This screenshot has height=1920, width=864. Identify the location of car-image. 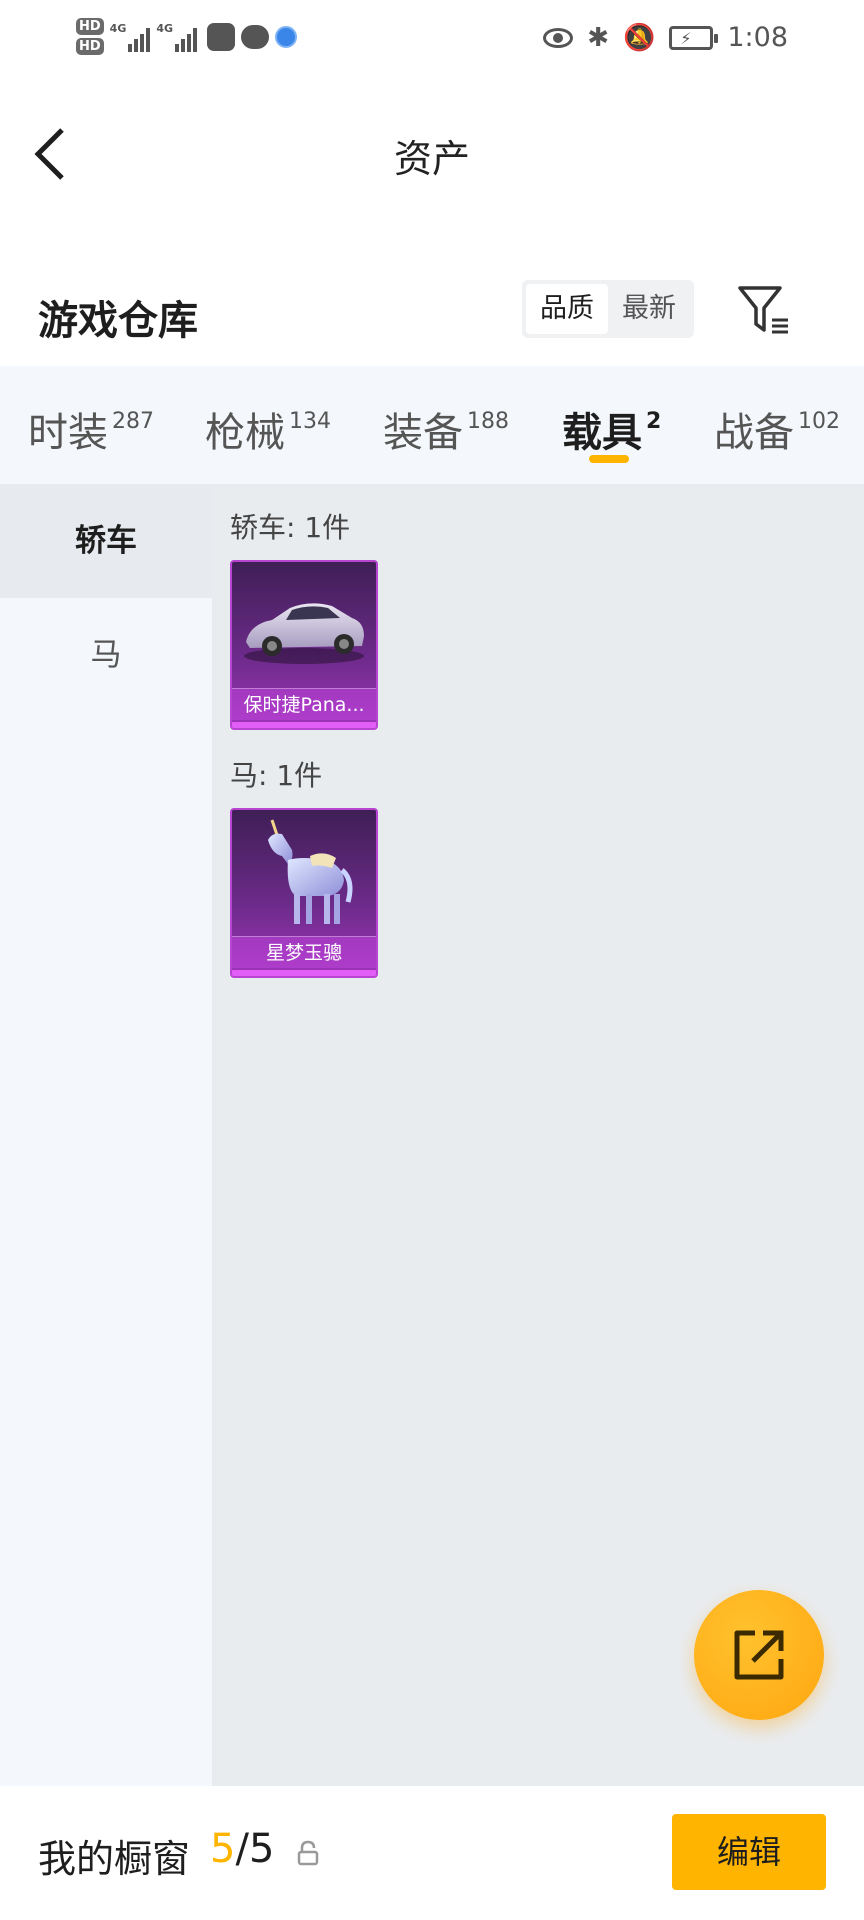
(304, 633).